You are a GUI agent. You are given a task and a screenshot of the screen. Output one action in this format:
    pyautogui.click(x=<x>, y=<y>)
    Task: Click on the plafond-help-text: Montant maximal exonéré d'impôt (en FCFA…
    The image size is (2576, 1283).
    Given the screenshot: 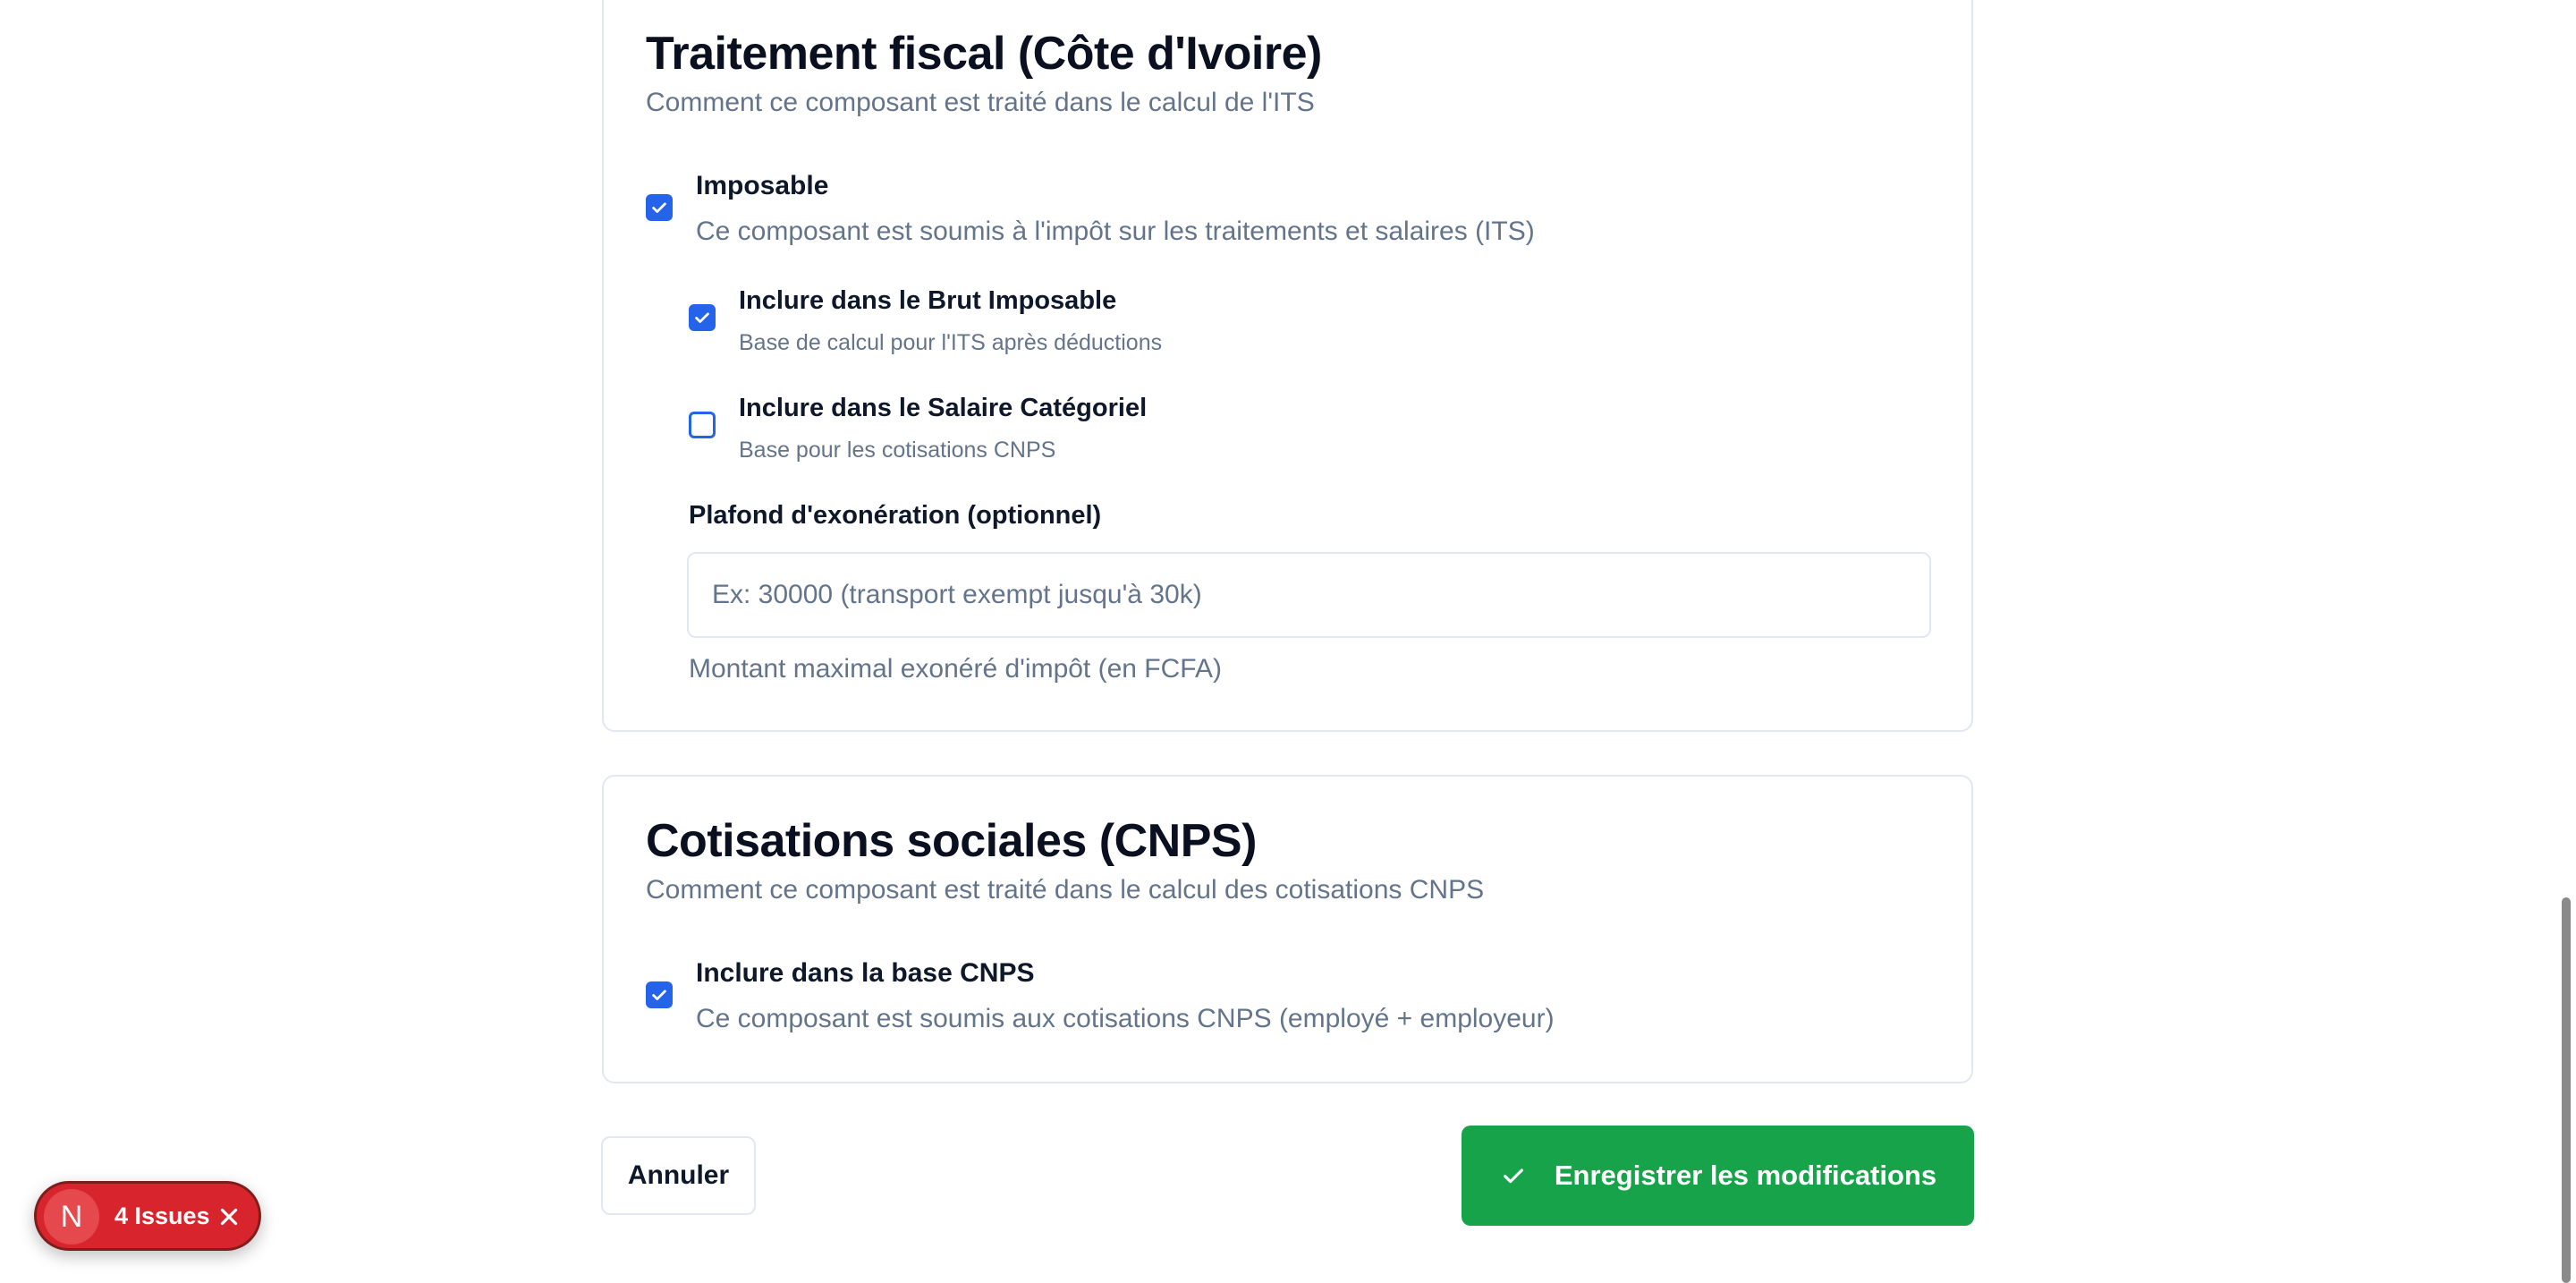 What is the action you would take?
    pyautogui.click(x=955, y=669)
    